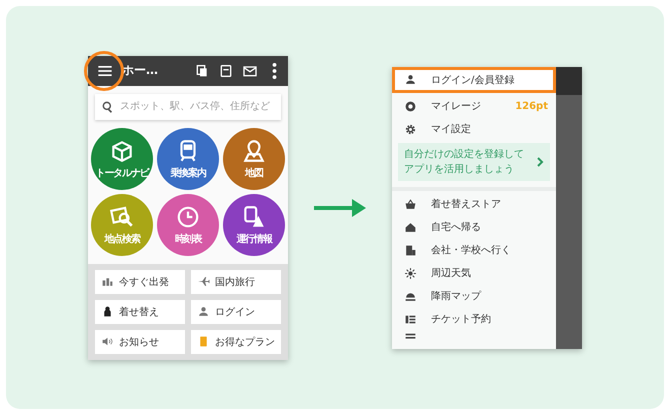  I want to click on plane-icon, so click(203, 281).